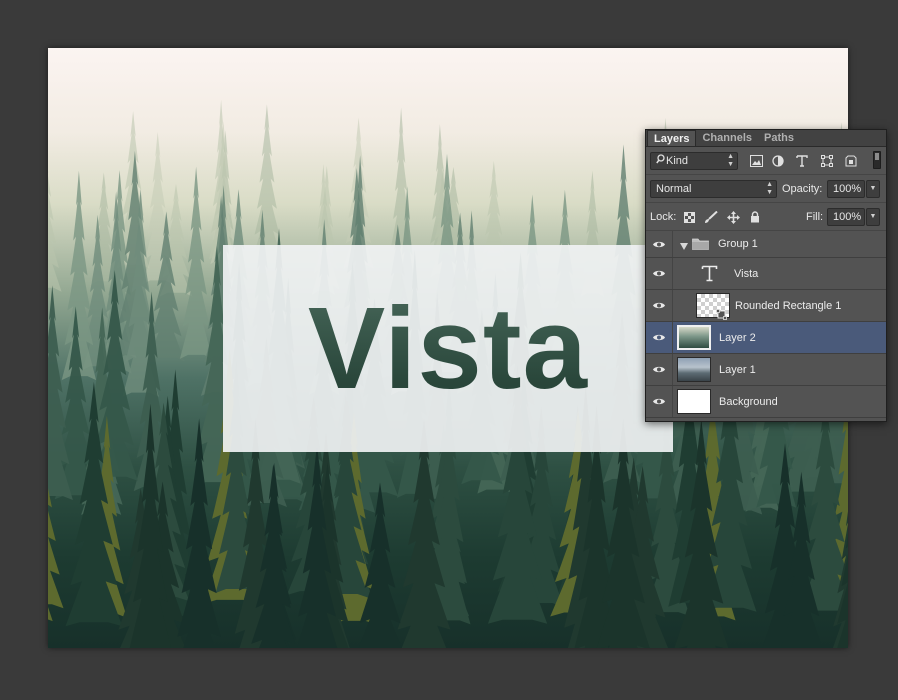 The image size is (898, 700). I want to click on layer-thumbnail-forest, so click(694, 337).